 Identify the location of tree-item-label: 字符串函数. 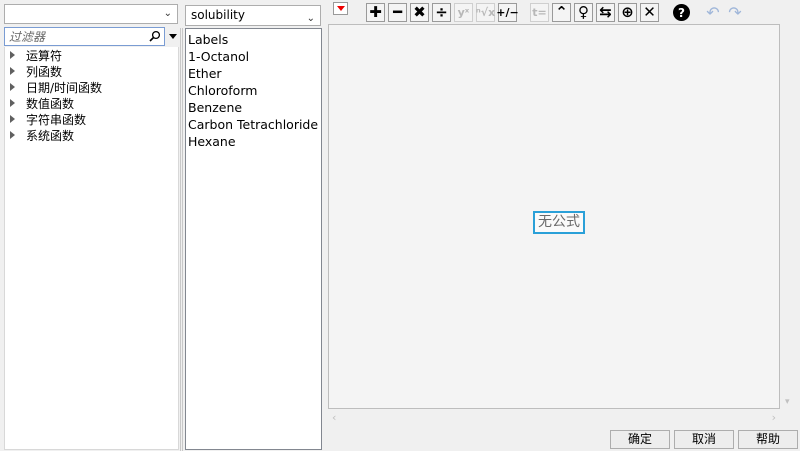
(56, 119).